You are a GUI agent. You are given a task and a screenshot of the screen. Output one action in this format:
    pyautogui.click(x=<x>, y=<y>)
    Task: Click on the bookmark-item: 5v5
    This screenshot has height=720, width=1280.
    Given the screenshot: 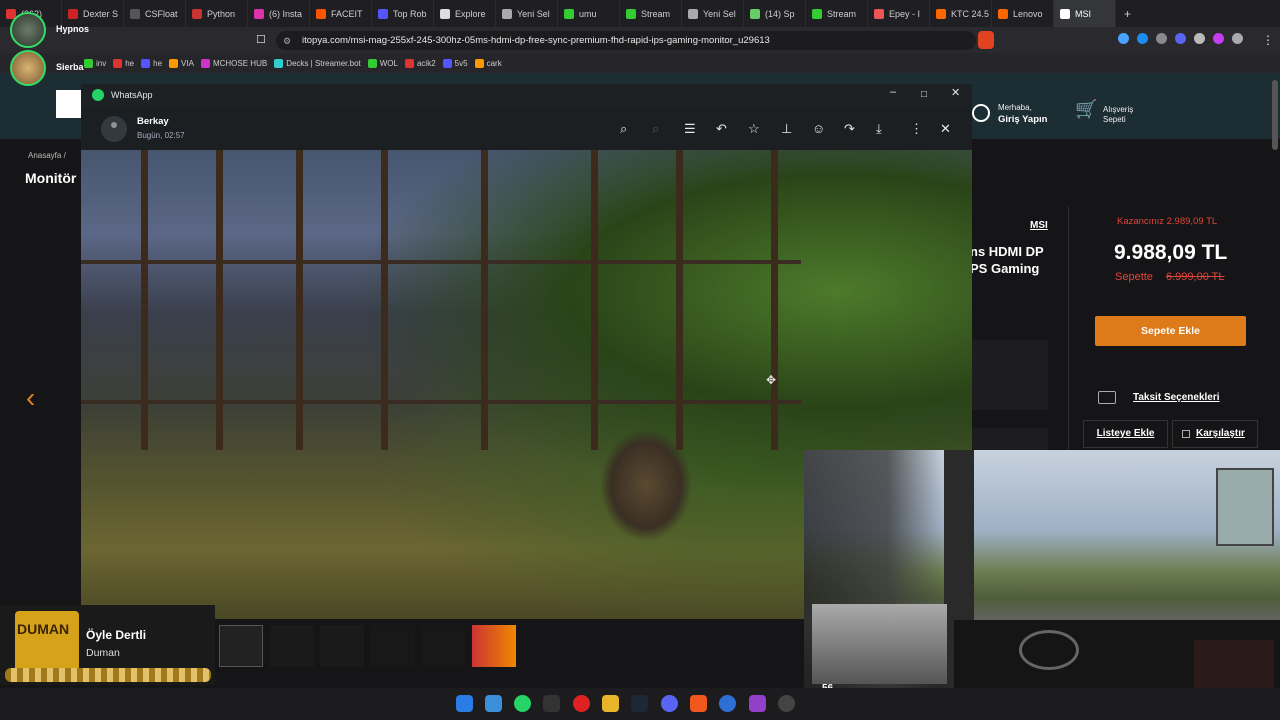 What is the action you would take?
    pyautogui.click(x=455, y=63)
    